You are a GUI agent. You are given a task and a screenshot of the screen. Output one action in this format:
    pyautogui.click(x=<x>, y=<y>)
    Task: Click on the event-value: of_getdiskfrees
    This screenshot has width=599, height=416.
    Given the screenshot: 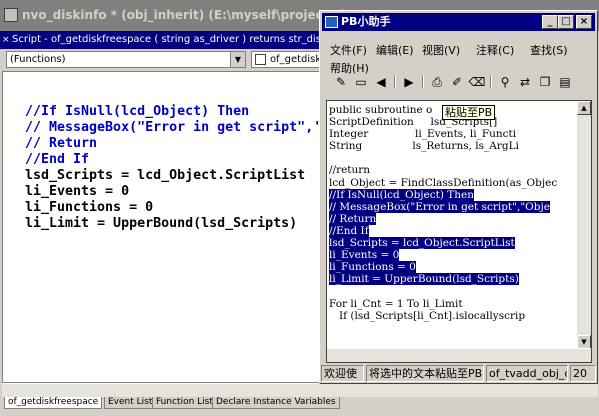 What is the action you would take?
    pyautogui.click(x=296, y=59)
    